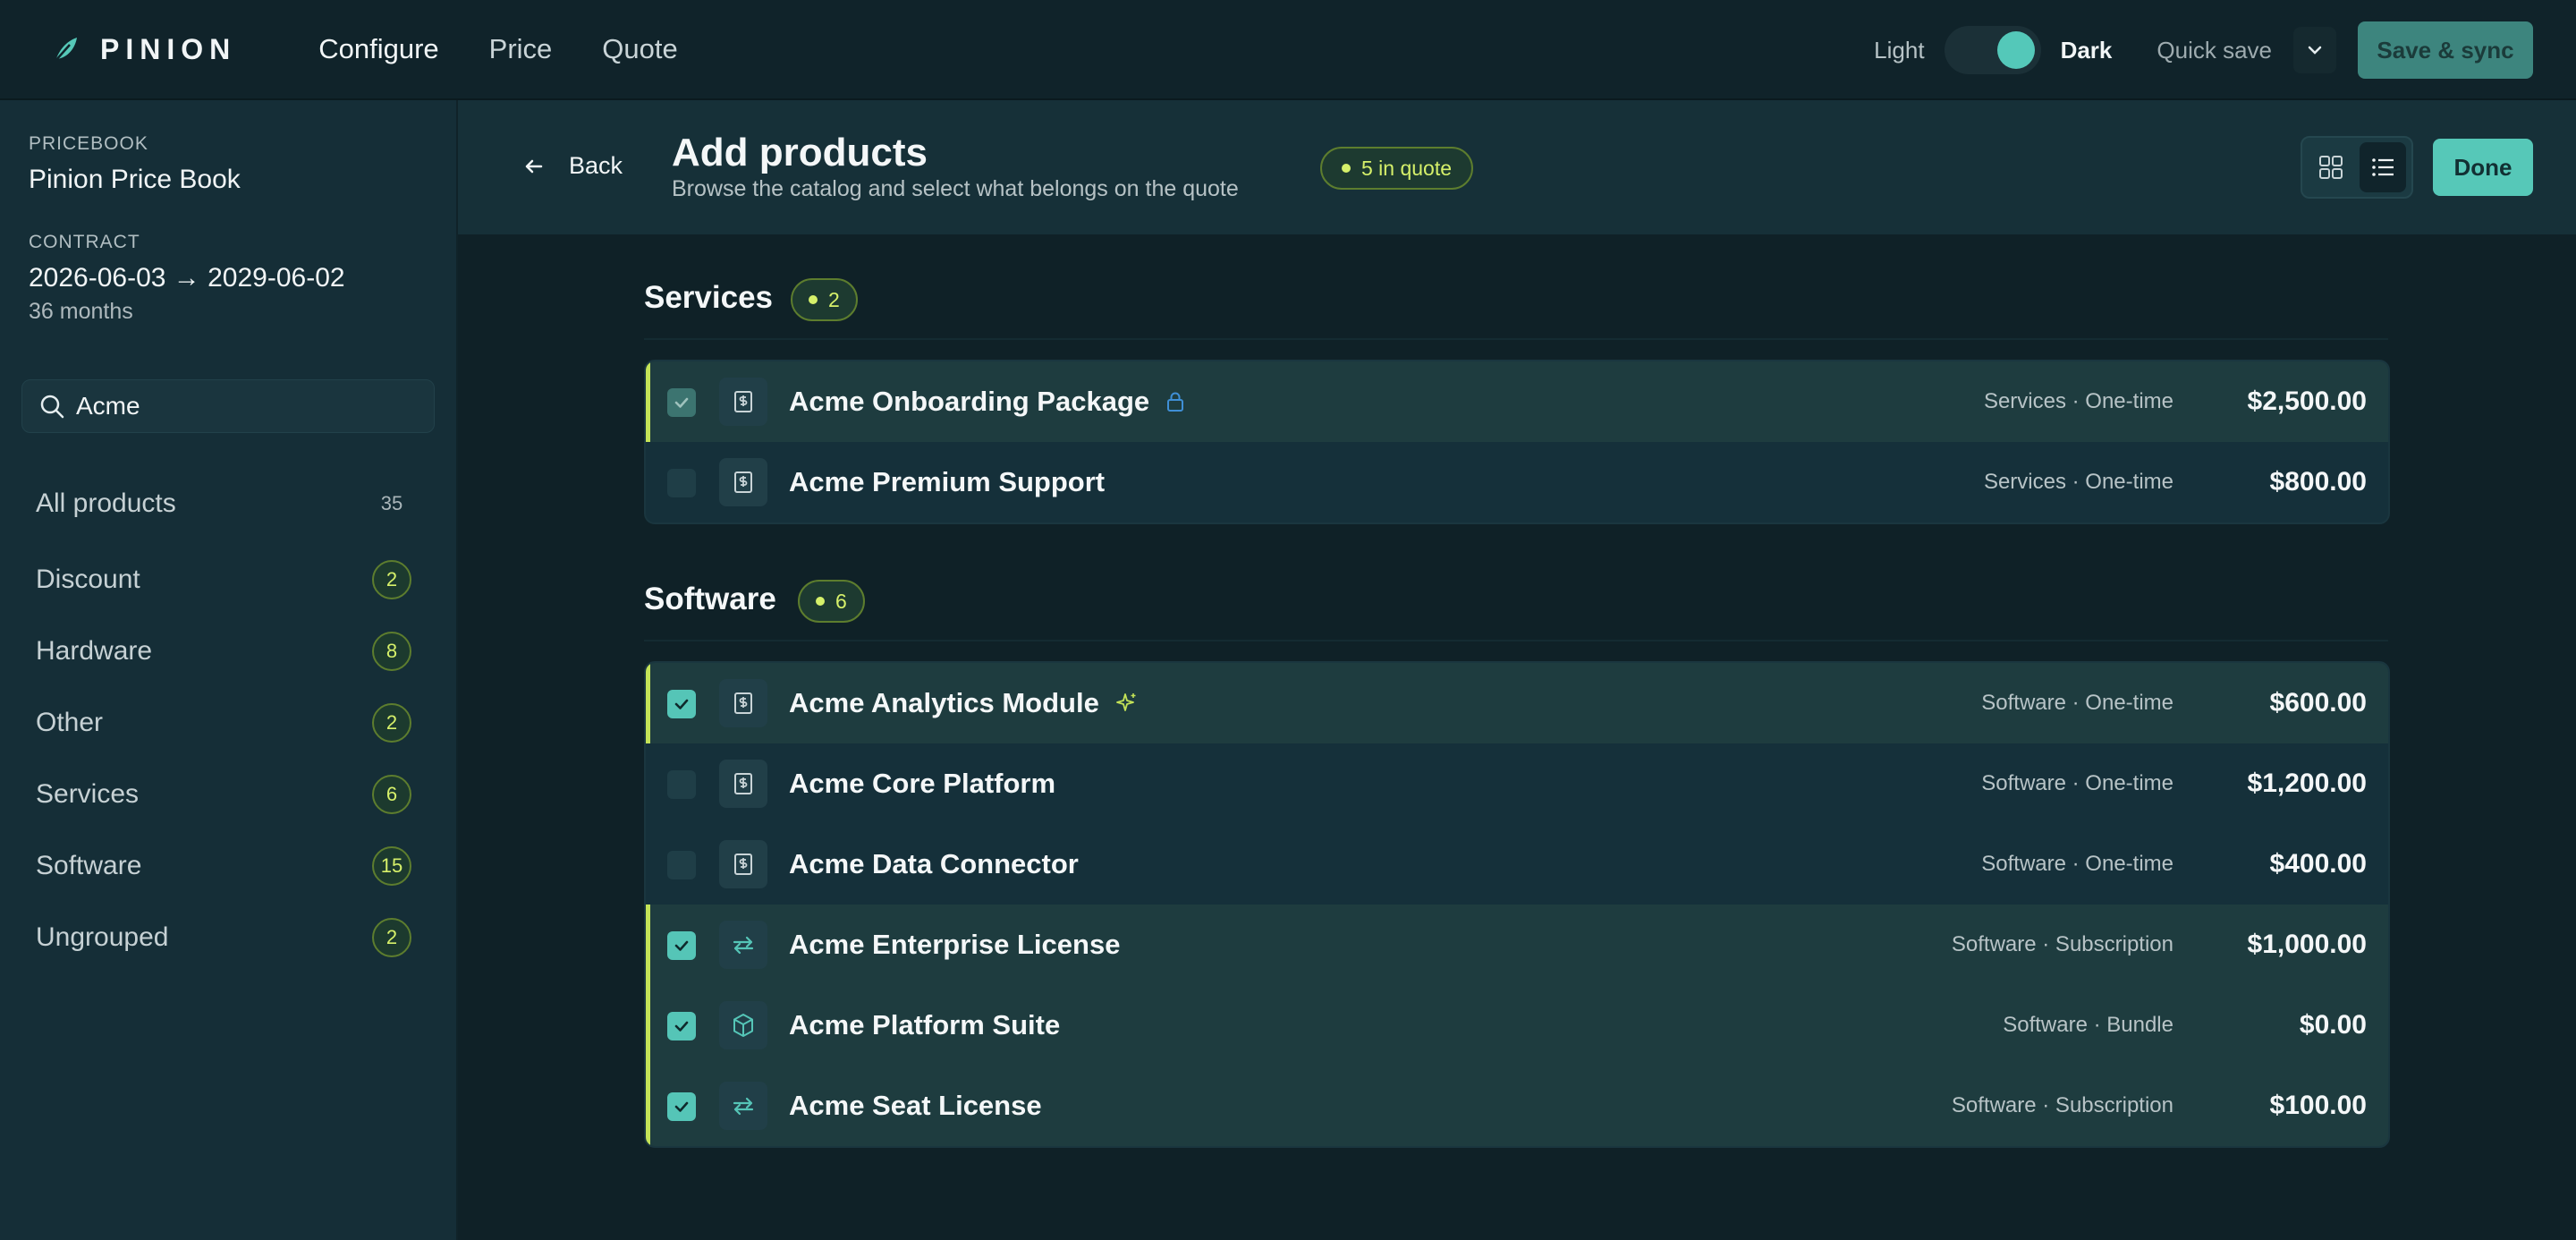 This screenshot has width=2576, height=1240. I want to click on nav-quote: Quote, so click(639, 49).